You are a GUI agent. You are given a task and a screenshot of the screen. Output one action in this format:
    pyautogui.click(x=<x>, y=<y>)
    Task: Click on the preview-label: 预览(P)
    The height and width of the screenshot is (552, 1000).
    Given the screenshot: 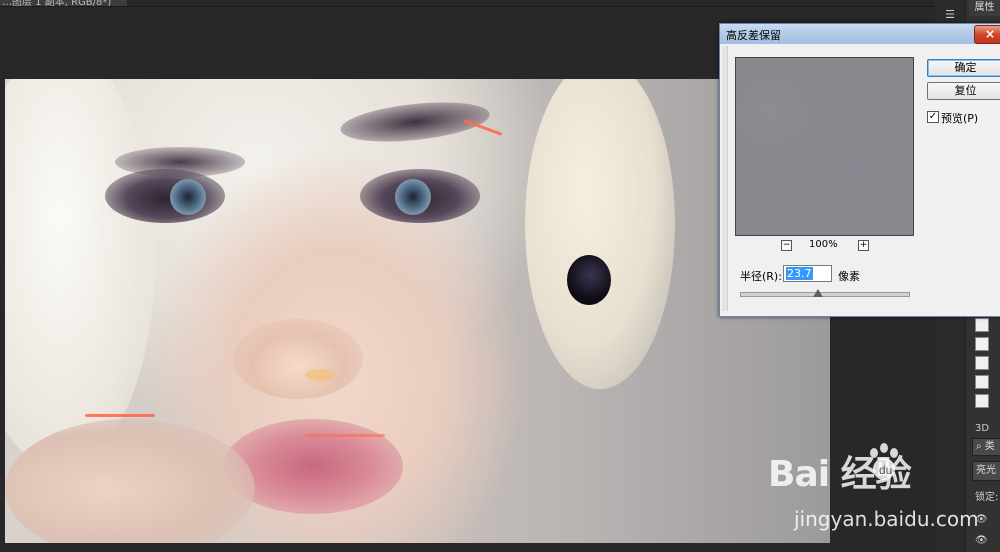 What is the action you would take?
    pyautogui.click(x=959, y=118)
    